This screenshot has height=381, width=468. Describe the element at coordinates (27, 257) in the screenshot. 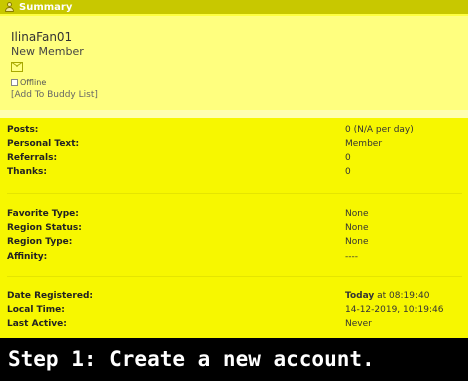

I see `pref-label: Affinity:` at that location.